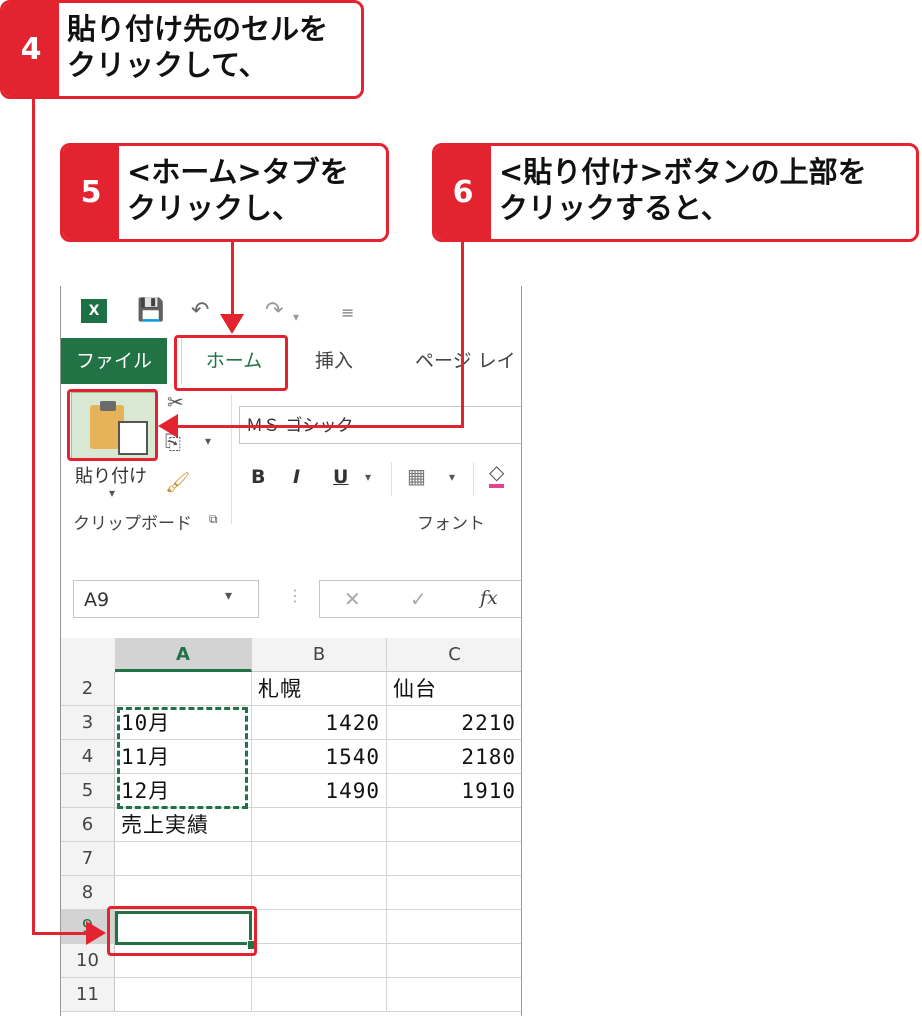 This screenshot has width=922, height=1016. Describe the element at coordinates (183, 995) in the screenshot. I see `cell-a11` at that location.